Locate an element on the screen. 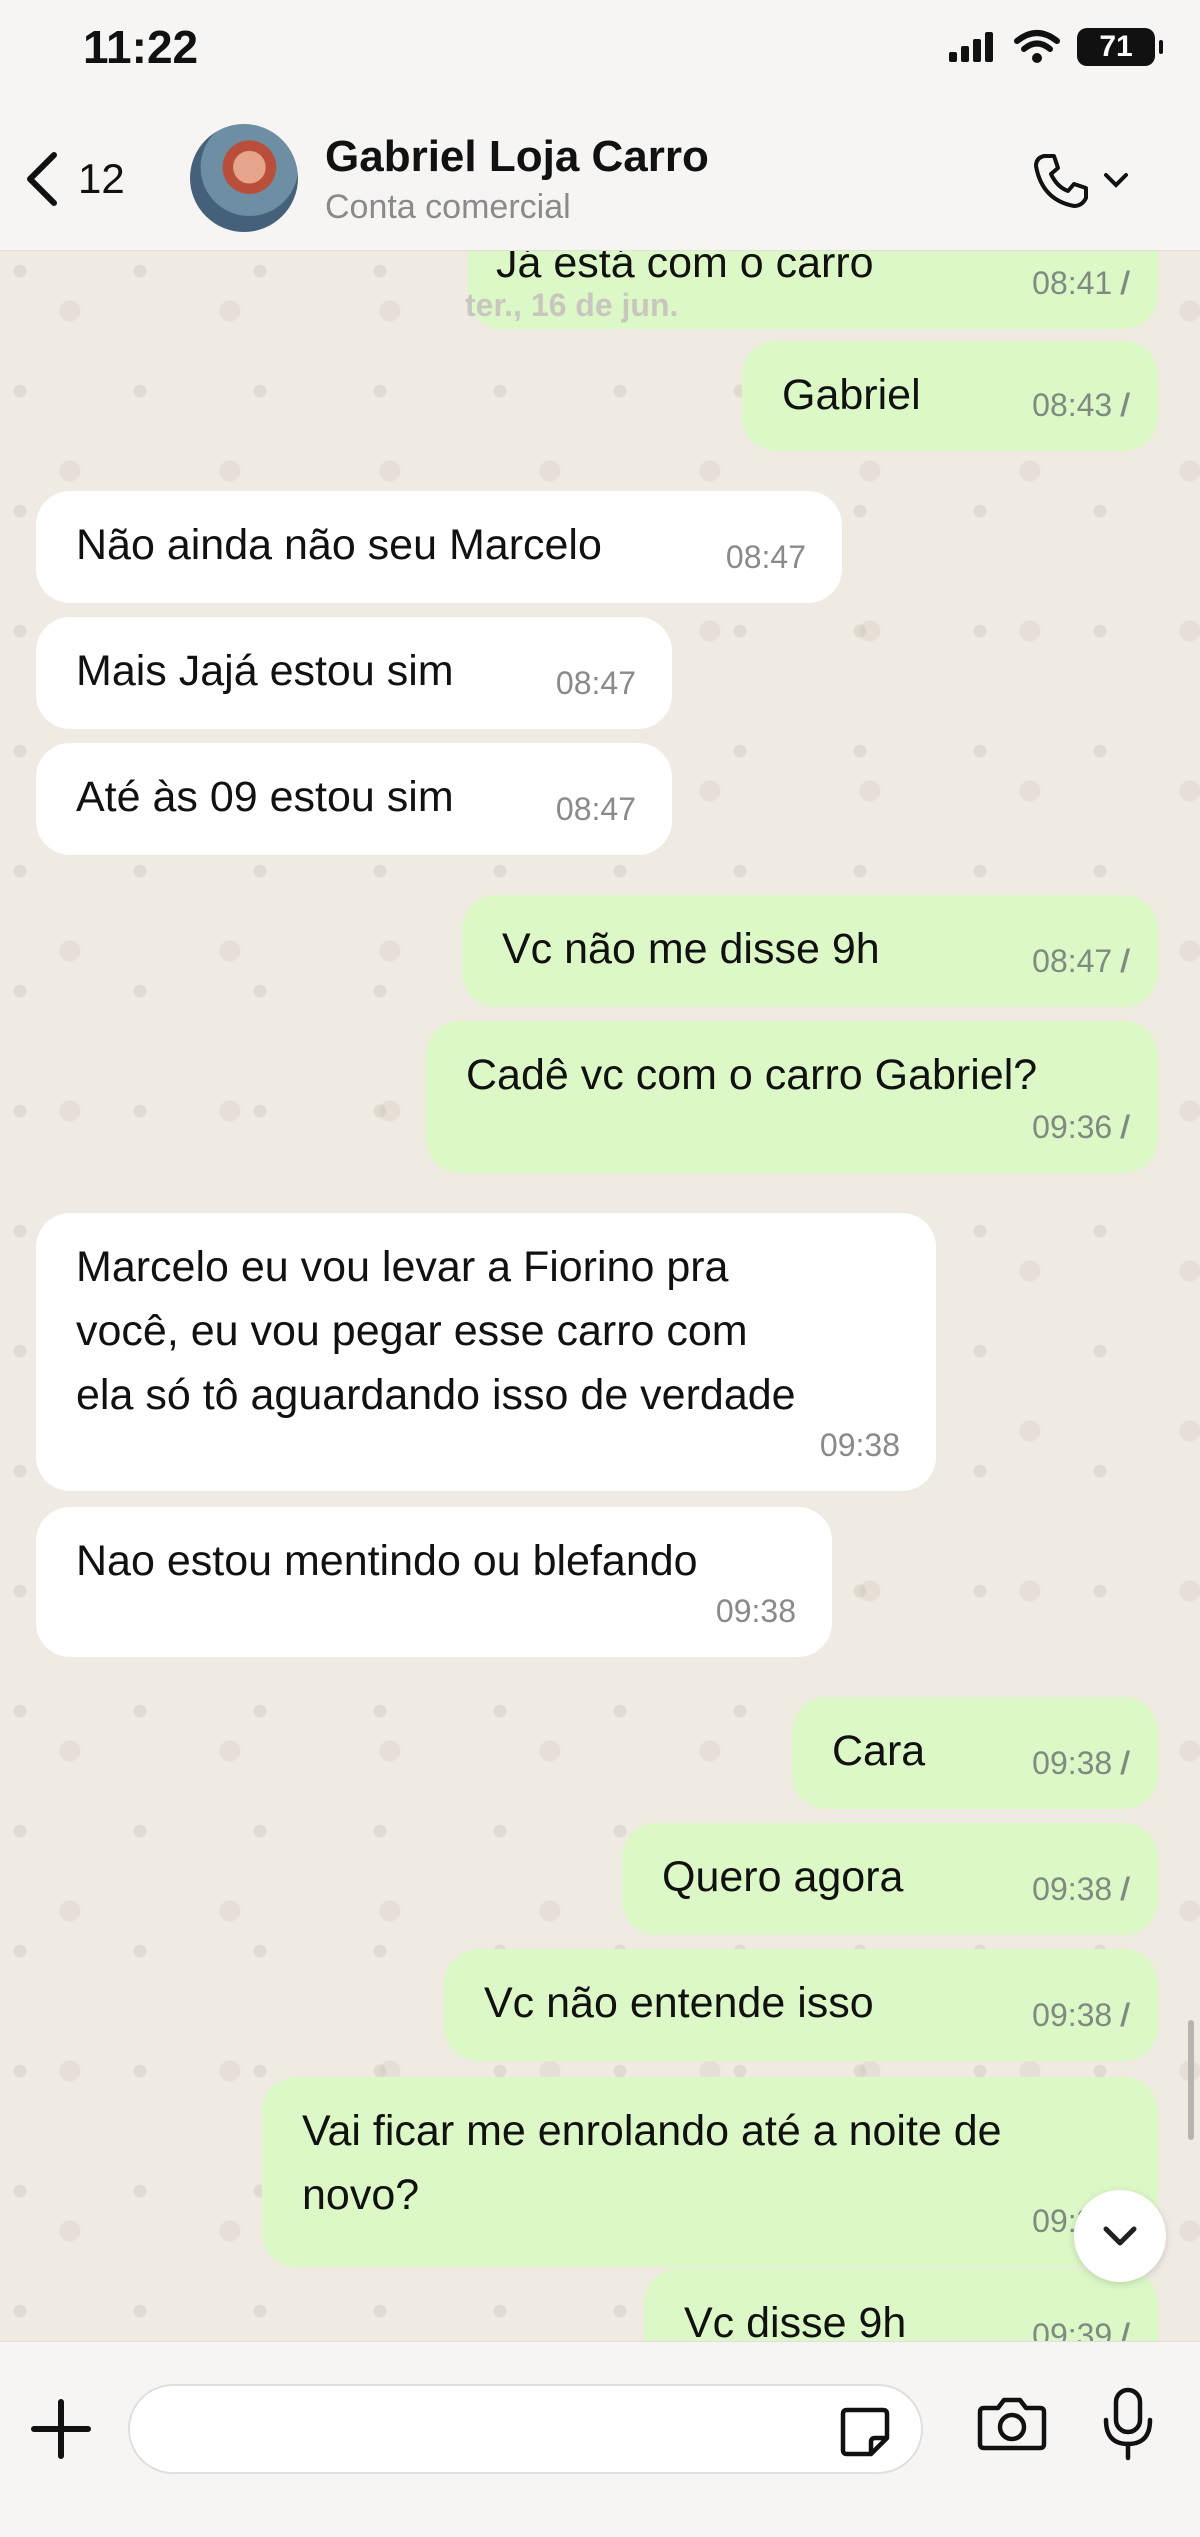 The width and height of the screenshot is (1200, 2537). message-bubble-outgoing: Vc não entende isso 09:38// is located at coordinates (801, 2005).